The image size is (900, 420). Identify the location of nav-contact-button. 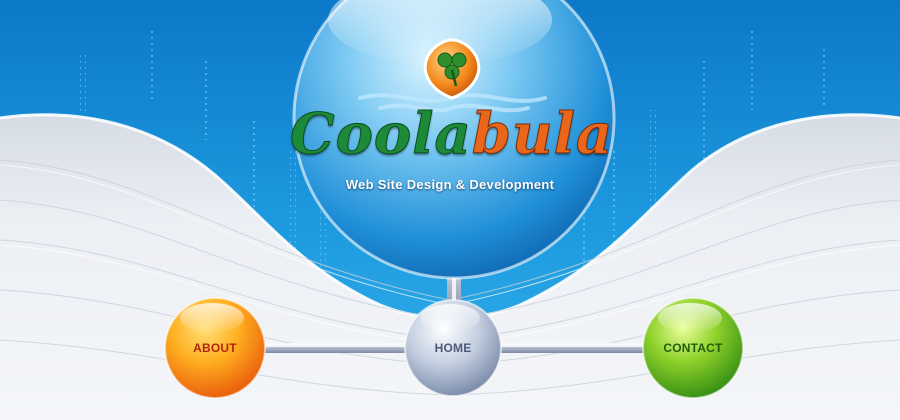
(693, 348).